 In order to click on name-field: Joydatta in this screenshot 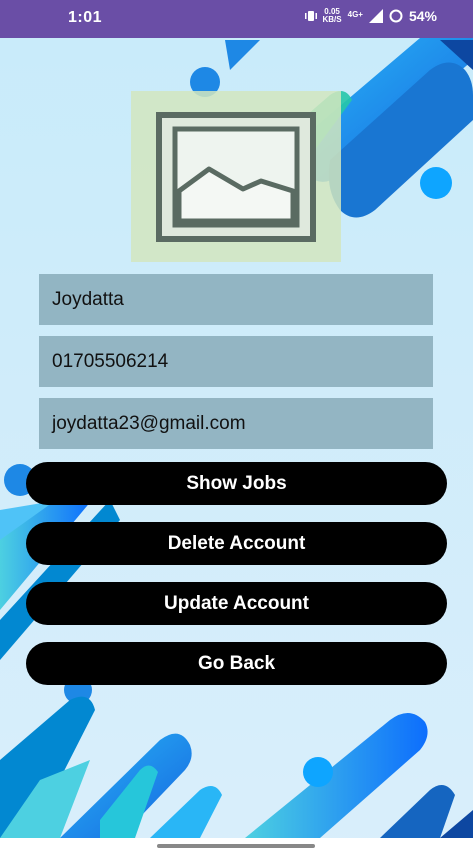, I will do `click(236, 299)`.